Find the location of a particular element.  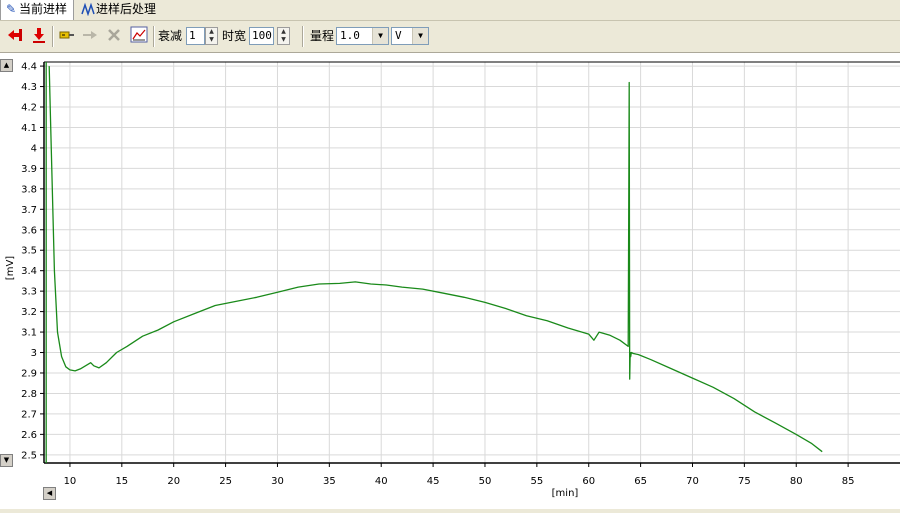

y-tick-label: 4.1 is located at coordinates (29, 128).